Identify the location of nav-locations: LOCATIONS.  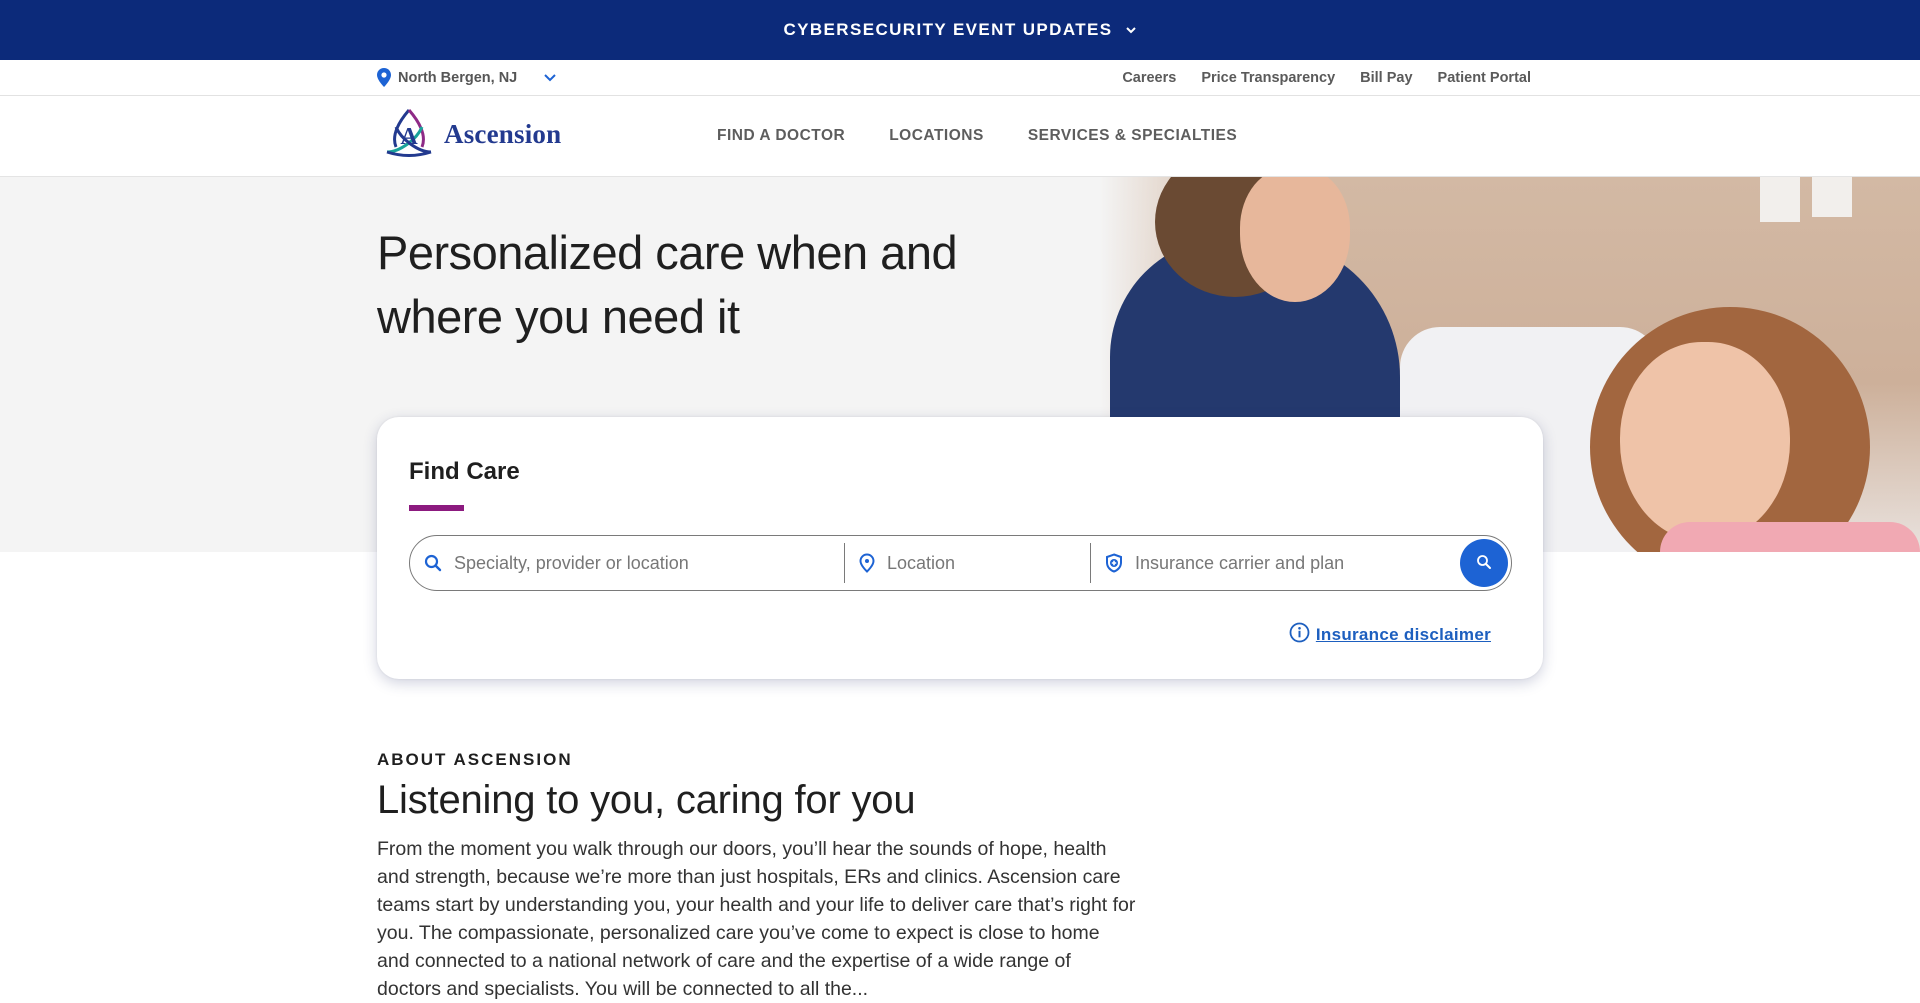
(936, 136).